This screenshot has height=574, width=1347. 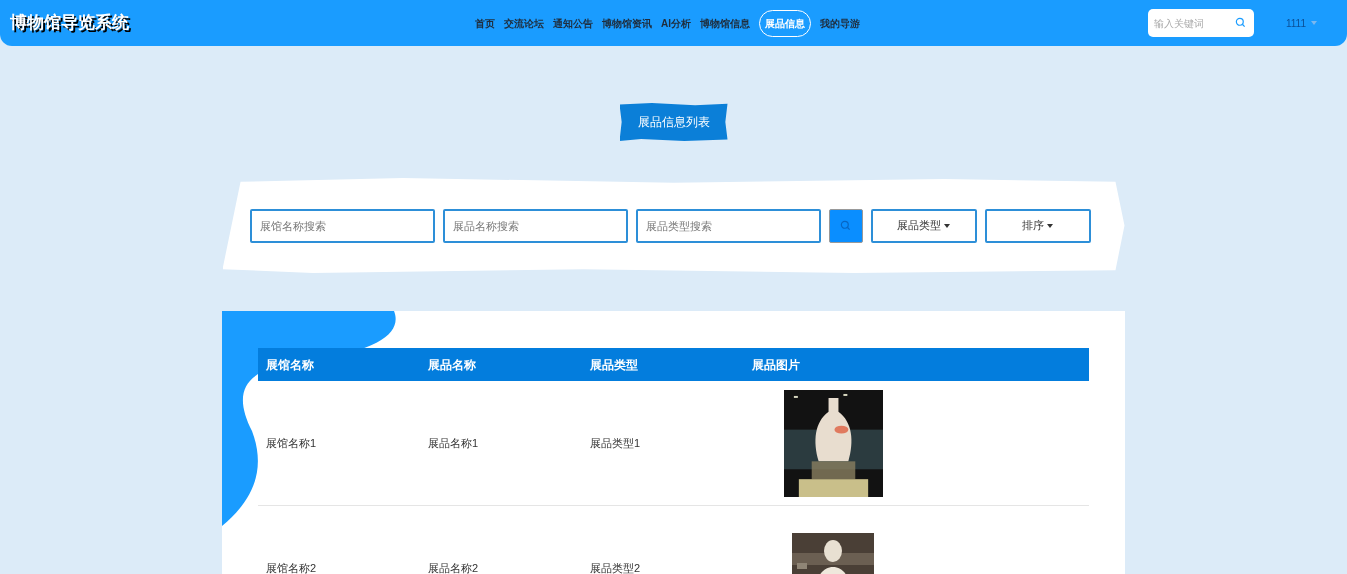 What do you see at coordinates (676, 23) in the screenshot?
I see `nav-link: AI分析` at bounding box center [676, 23].